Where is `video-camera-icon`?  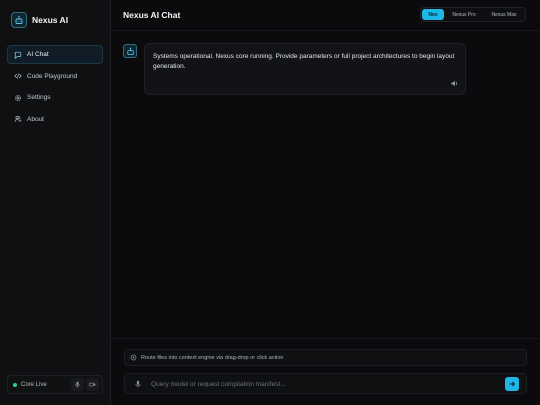 video-camera-icon is located at coordinates (92, 384).